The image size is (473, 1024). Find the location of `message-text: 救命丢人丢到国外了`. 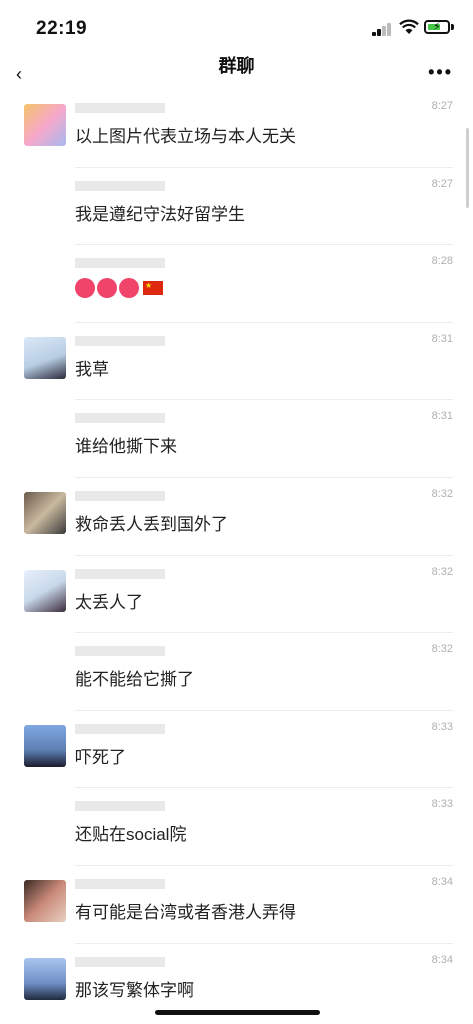

message-text: 救命丢人丢到国外了 is located at coordinates (151, 524).